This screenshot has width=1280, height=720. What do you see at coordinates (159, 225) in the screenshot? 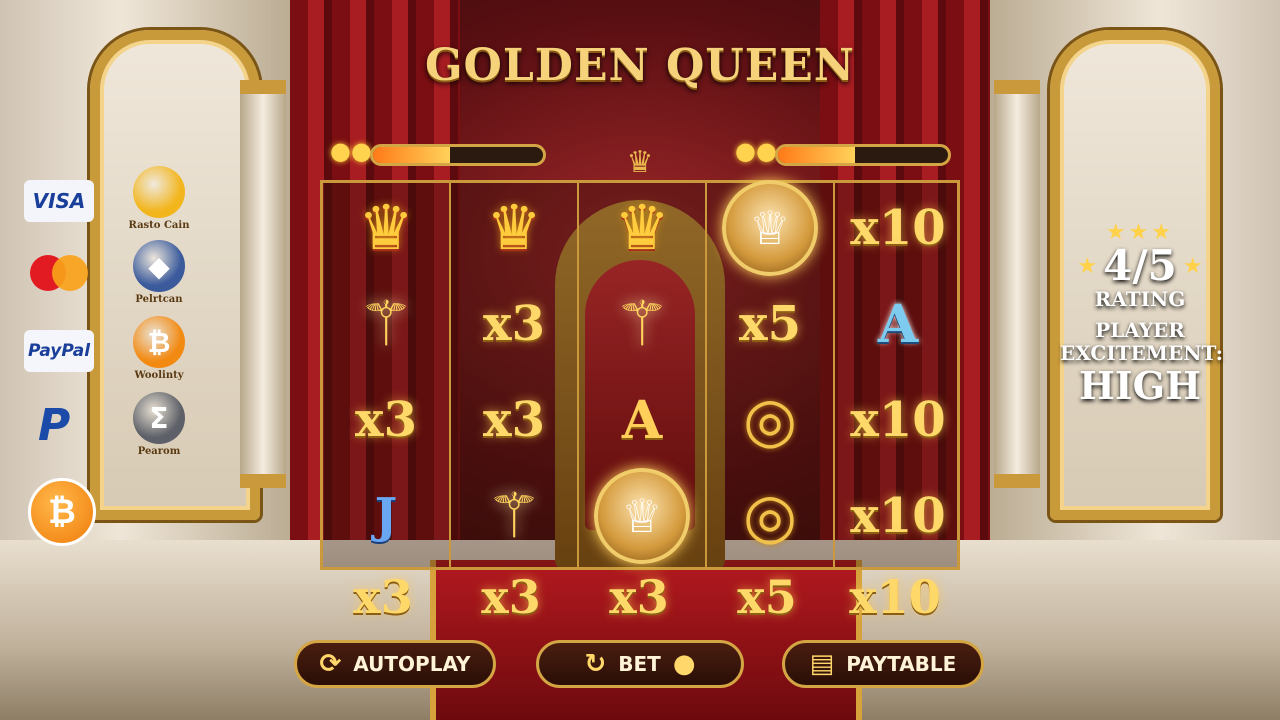
I see `crypto-label: Rasto Cain` at bounding box center [159, 225].